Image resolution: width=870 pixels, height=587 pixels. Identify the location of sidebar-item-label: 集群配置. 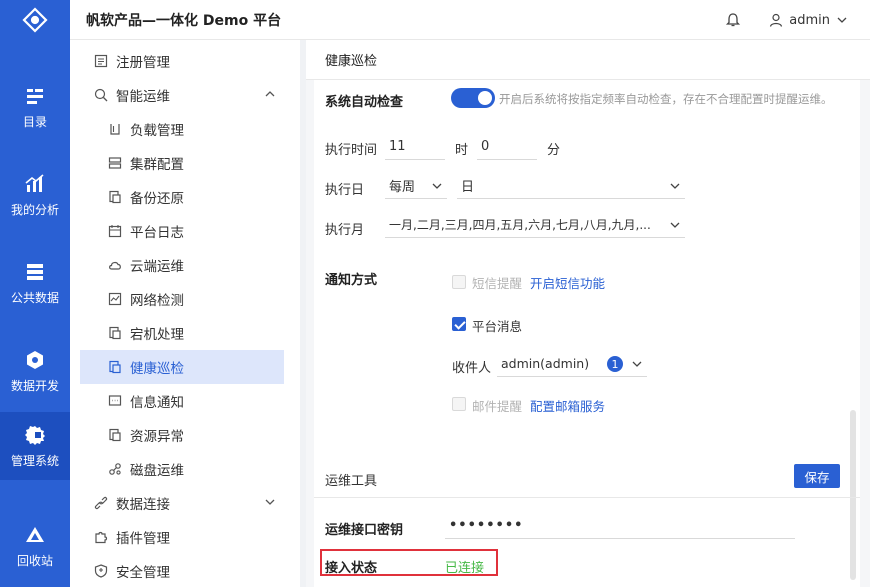
(157, 165).